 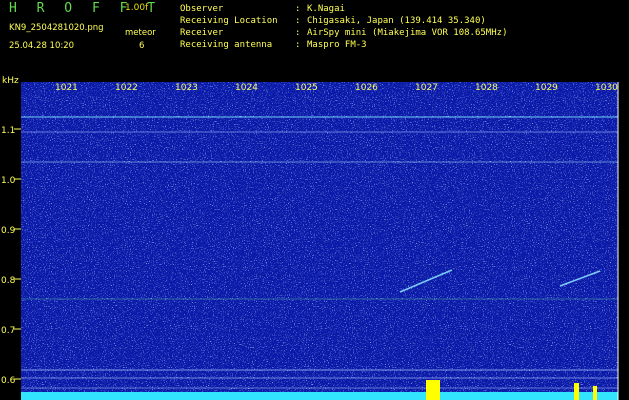 What do you see at coordinates (66, 88) in the screenshot?
I see `x-tick-label: 1021` at bounding box center [66, 88].